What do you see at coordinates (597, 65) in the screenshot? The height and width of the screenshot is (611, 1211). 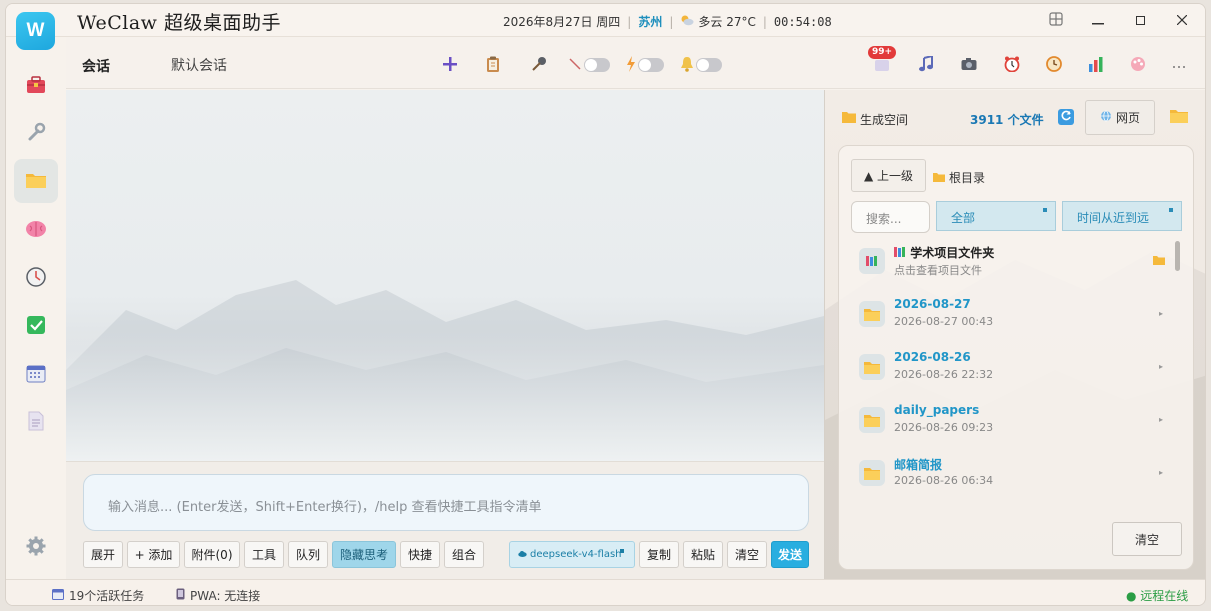 I see `pen-switch` at bounding box center [597, 65].